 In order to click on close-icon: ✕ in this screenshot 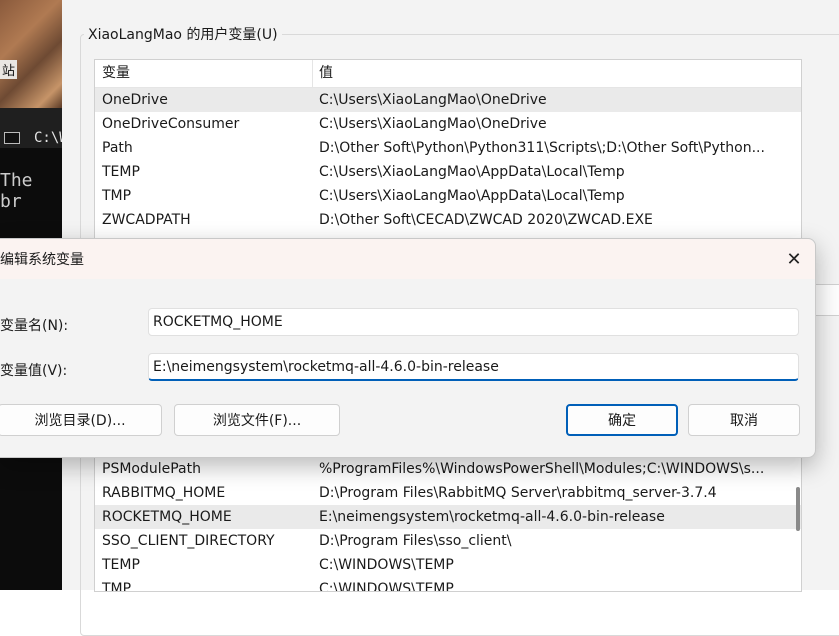, I will do `click(794, 259)`.